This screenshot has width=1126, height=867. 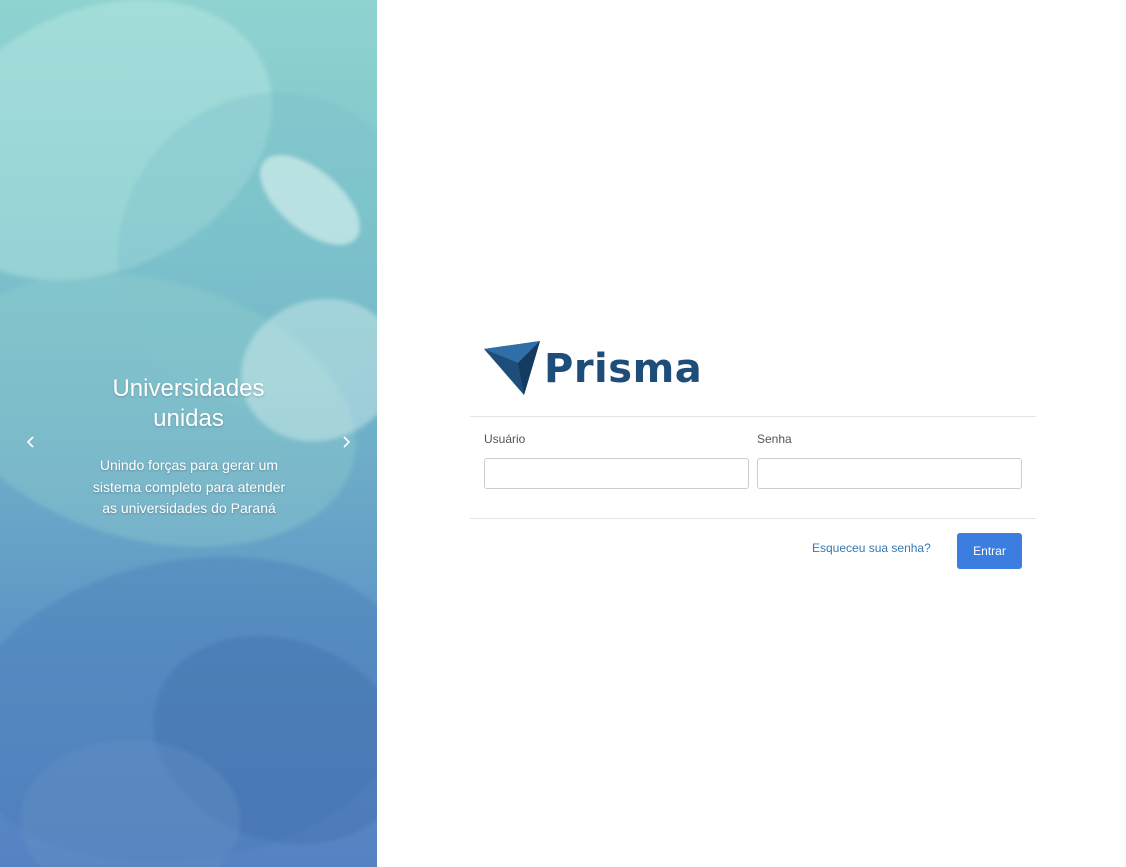 I want to click on prisma-logo: Prisma, so click(x=599, y=369).